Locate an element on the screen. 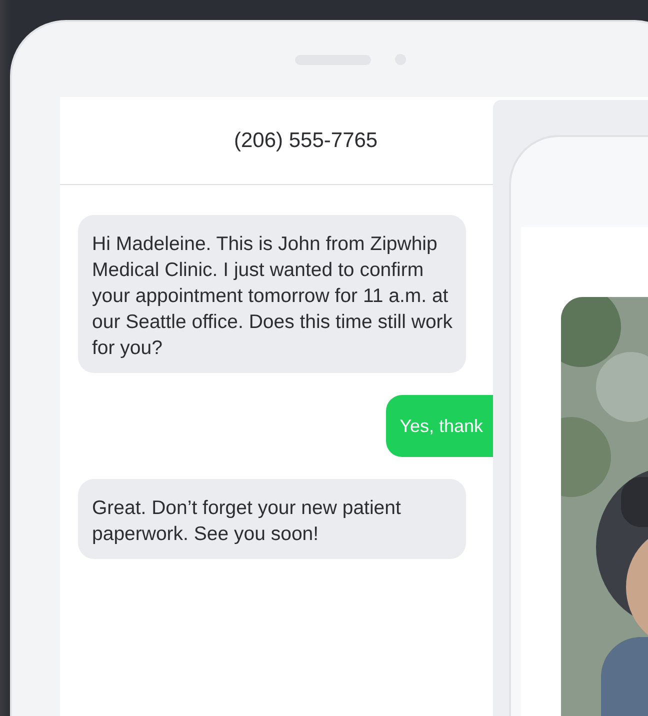 This screenshot has height=716, width=648. received-message: Great. Don’t forget your new patient paperwork. See you soon! is located at coordinates (272, 519).